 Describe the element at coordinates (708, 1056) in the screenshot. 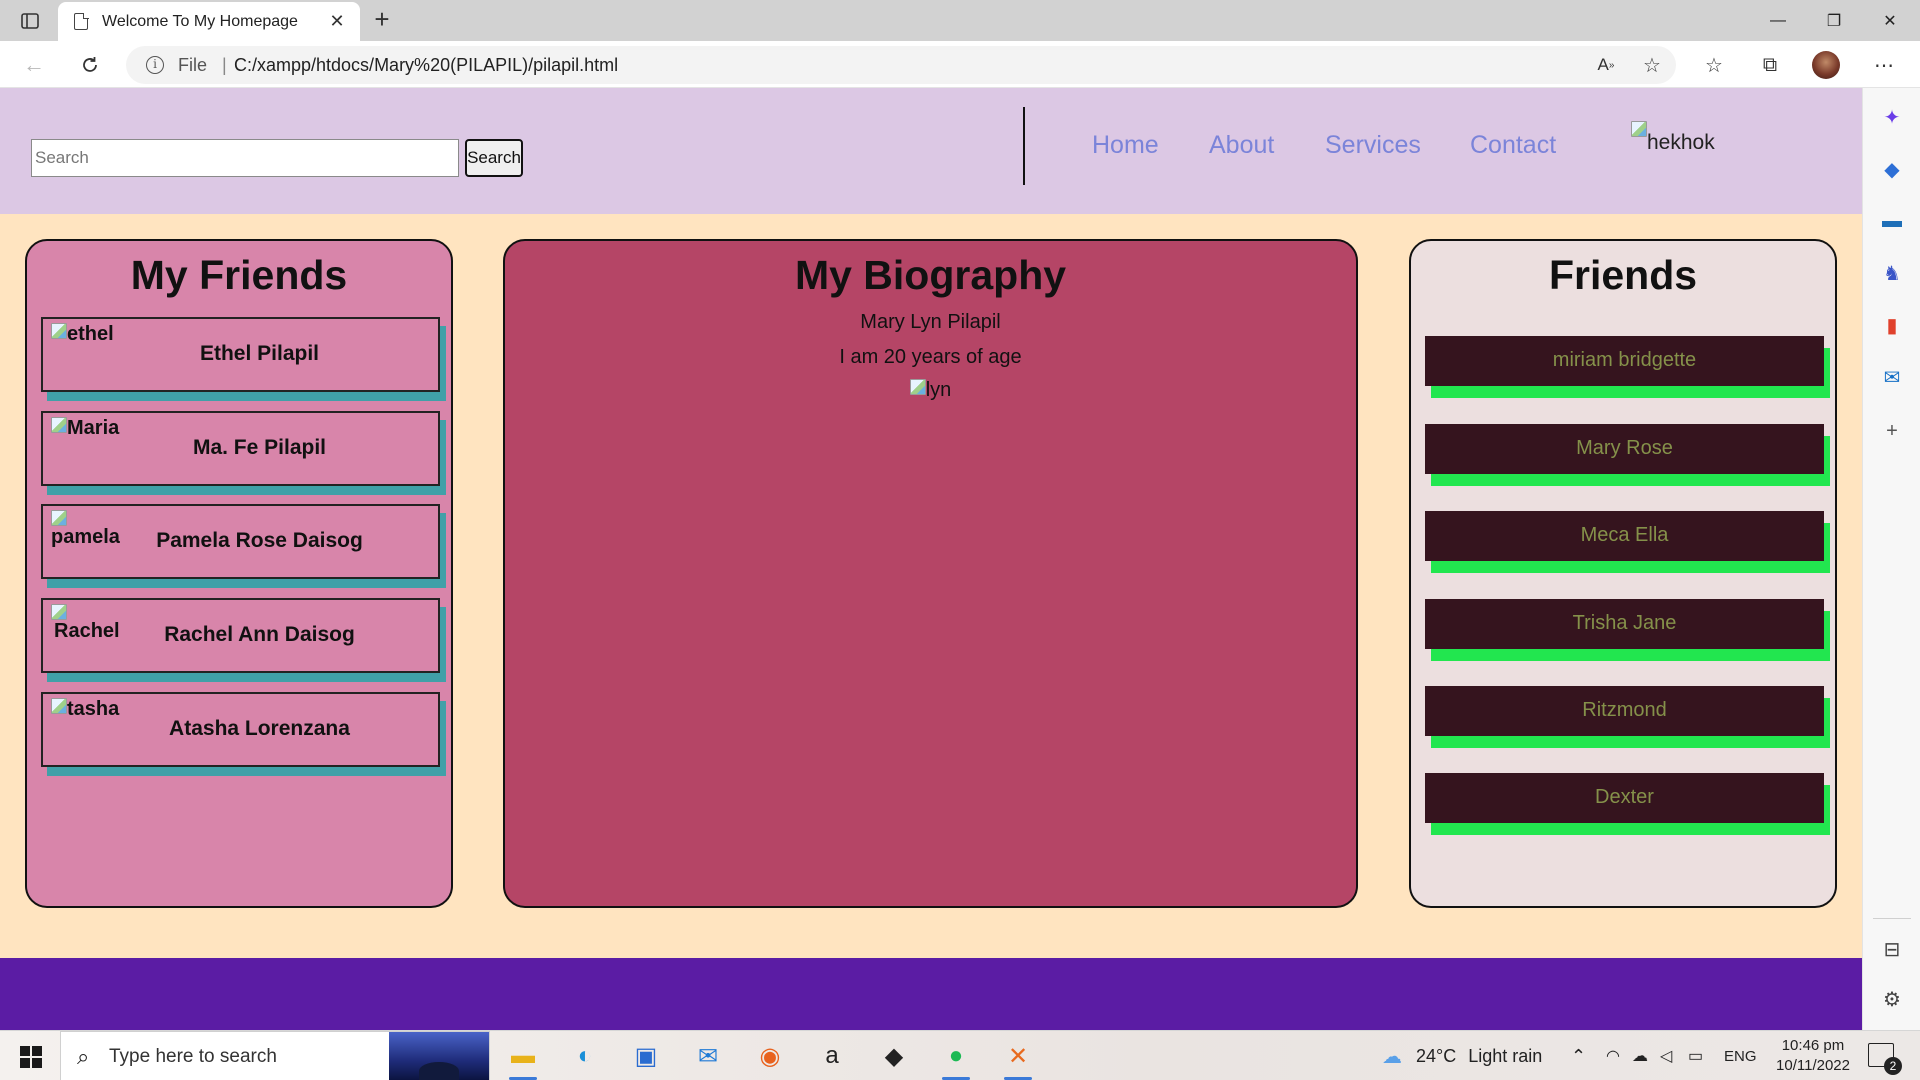

I see `mail-icon: ✉` at that location.